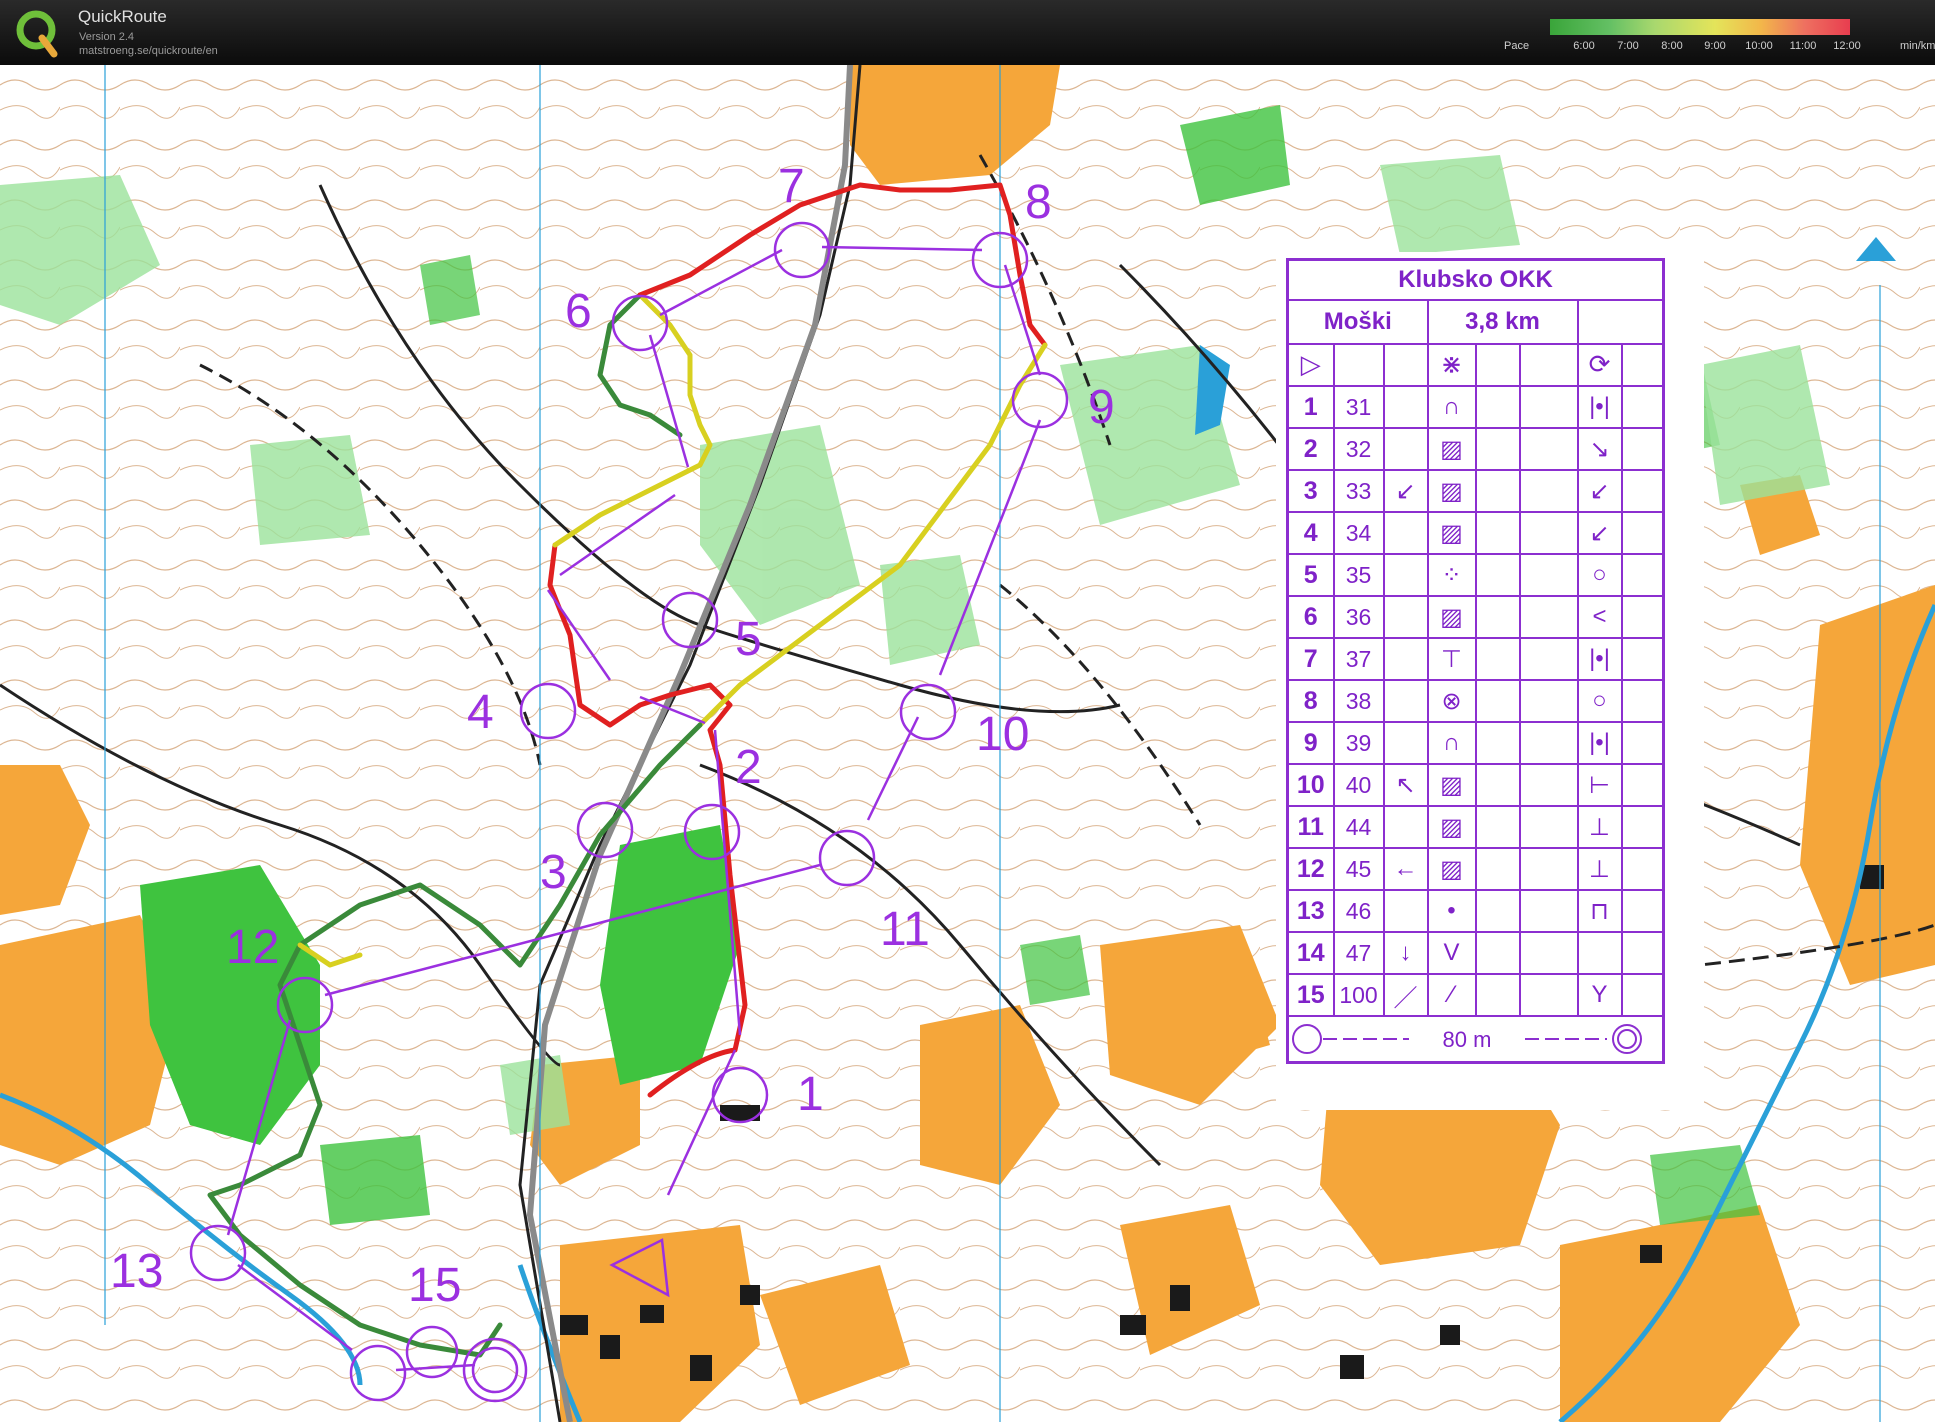  I want to click on control-description-row: 5 35 ⁘ ○, so click(1475, 575).